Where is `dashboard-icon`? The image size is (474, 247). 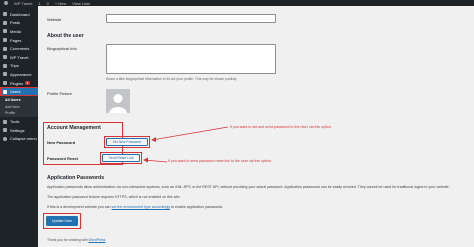 dashboard-icon is located at coordinates (5, 14).